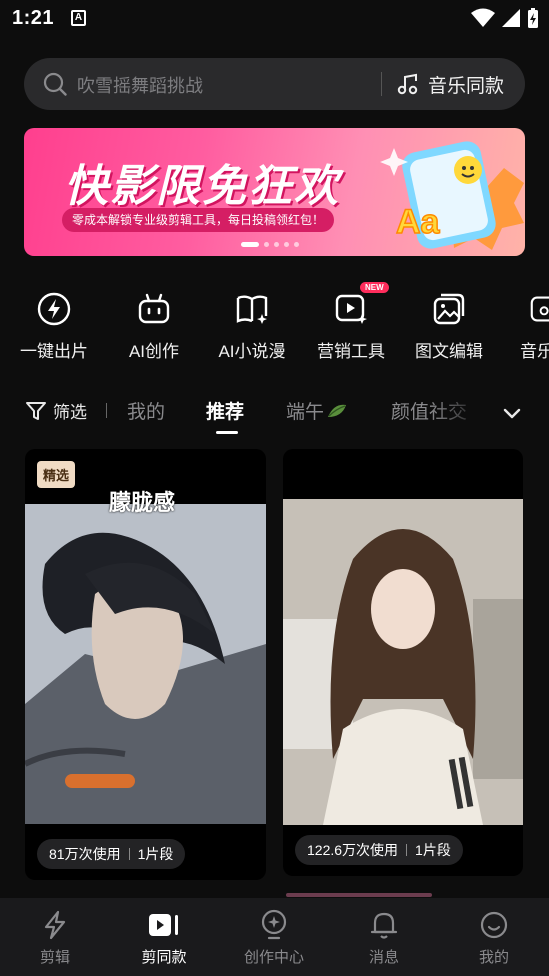 The width and height of the screenshot is (549, 976). I want to click on tabs-fade, so click(460, 413).